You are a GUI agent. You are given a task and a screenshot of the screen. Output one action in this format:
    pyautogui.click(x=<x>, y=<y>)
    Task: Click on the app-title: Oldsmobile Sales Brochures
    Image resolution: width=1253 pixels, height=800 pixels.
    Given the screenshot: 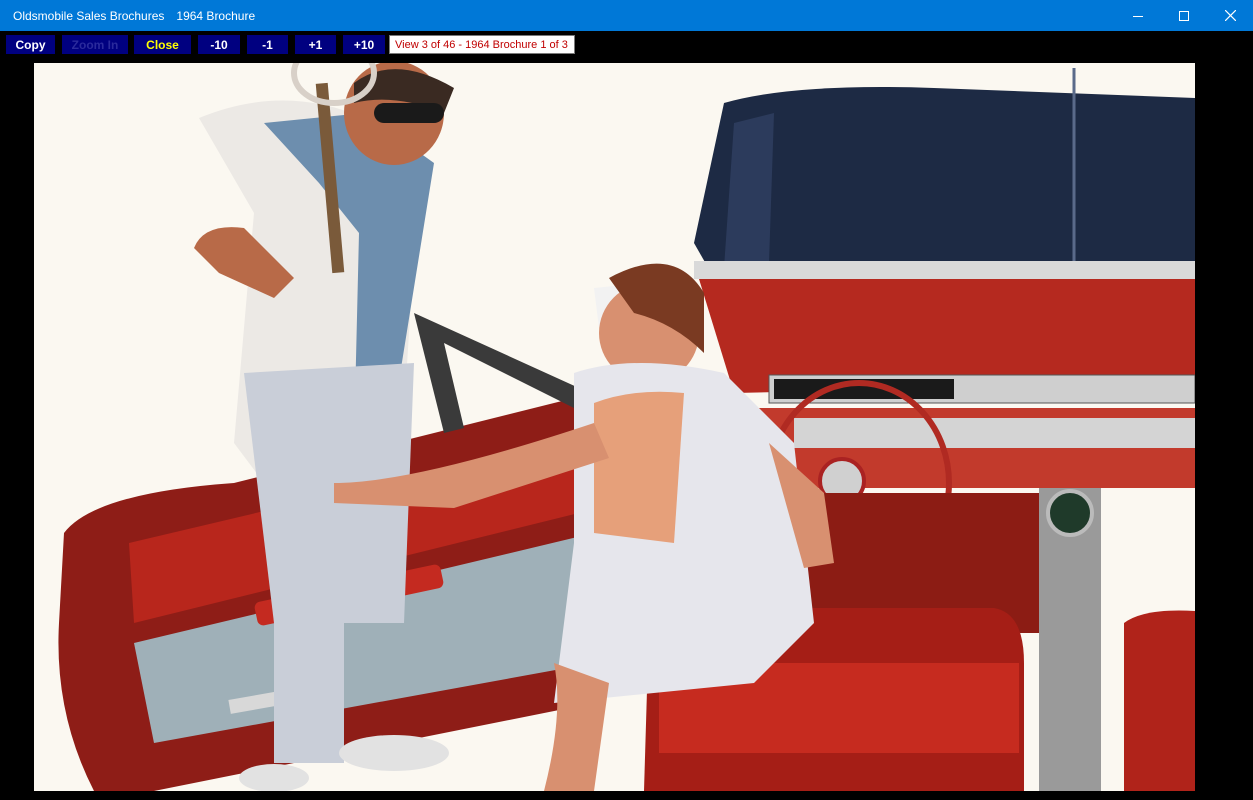 What is the action you would take?
    pyautogui.click(x=89, y=15)
    